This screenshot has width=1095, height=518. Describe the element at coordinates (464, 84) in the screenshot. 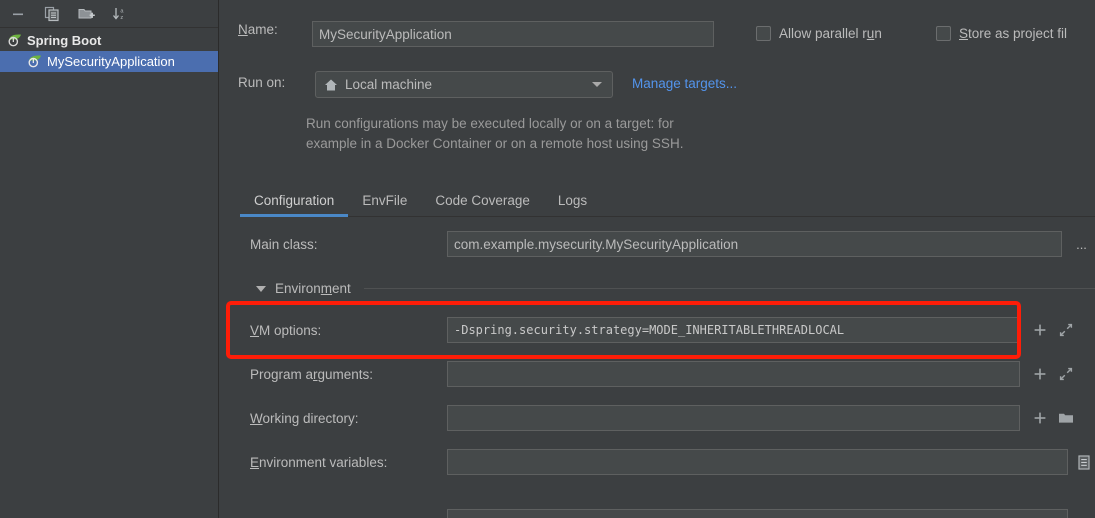

I see `run-on-dropdown: Local machine` at that location.